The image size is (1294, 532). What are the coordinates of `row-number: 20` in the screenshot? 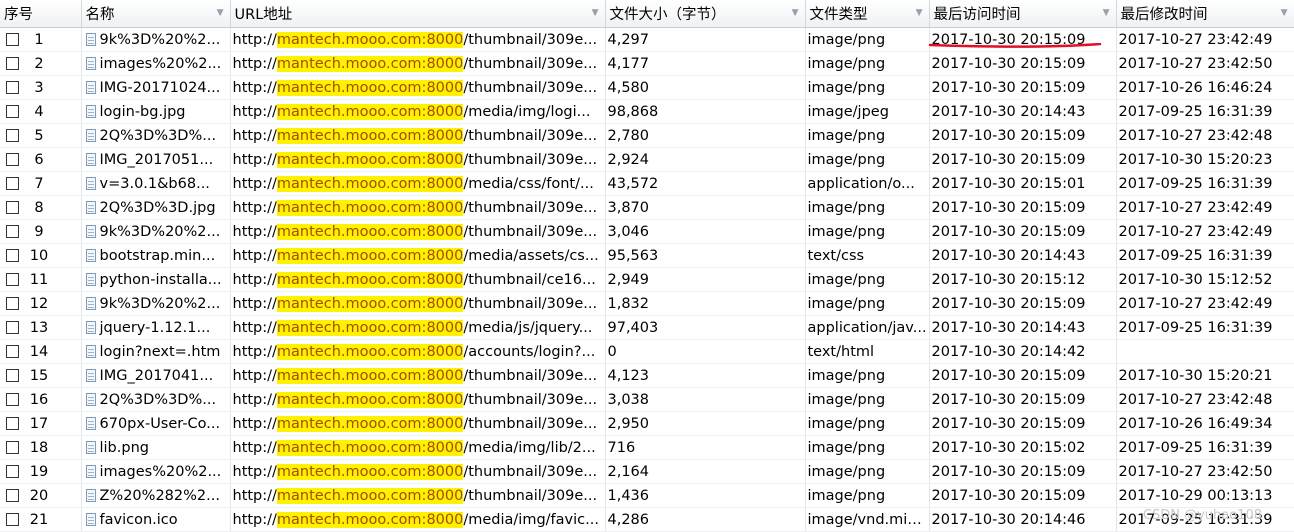 It's located at (39, 495).